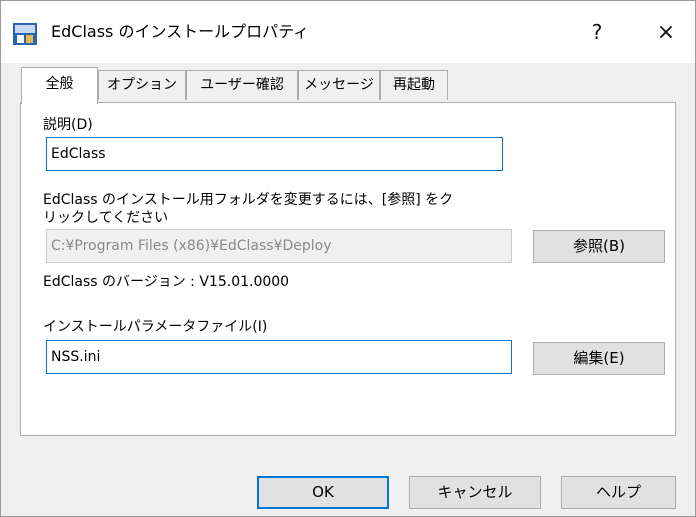 The height and width of the screenshot is (517, 696). Describe the element at coordinates (59, 85) in the screenshot. I see `tab-general: 全般` at that location.